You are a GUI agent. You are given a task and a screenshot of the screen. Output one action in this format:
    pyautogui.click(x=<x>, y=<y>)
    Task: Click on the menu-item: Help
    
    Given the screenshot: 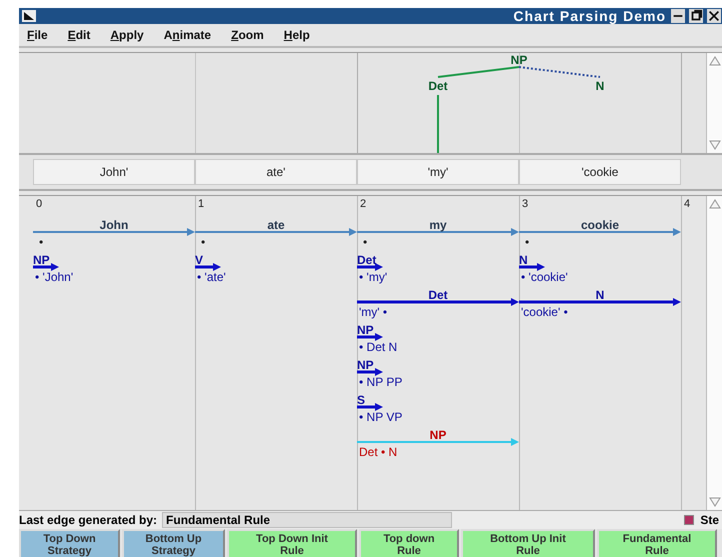 What is the action you would take?
    pyautogui.click(x=297, y=35)
    